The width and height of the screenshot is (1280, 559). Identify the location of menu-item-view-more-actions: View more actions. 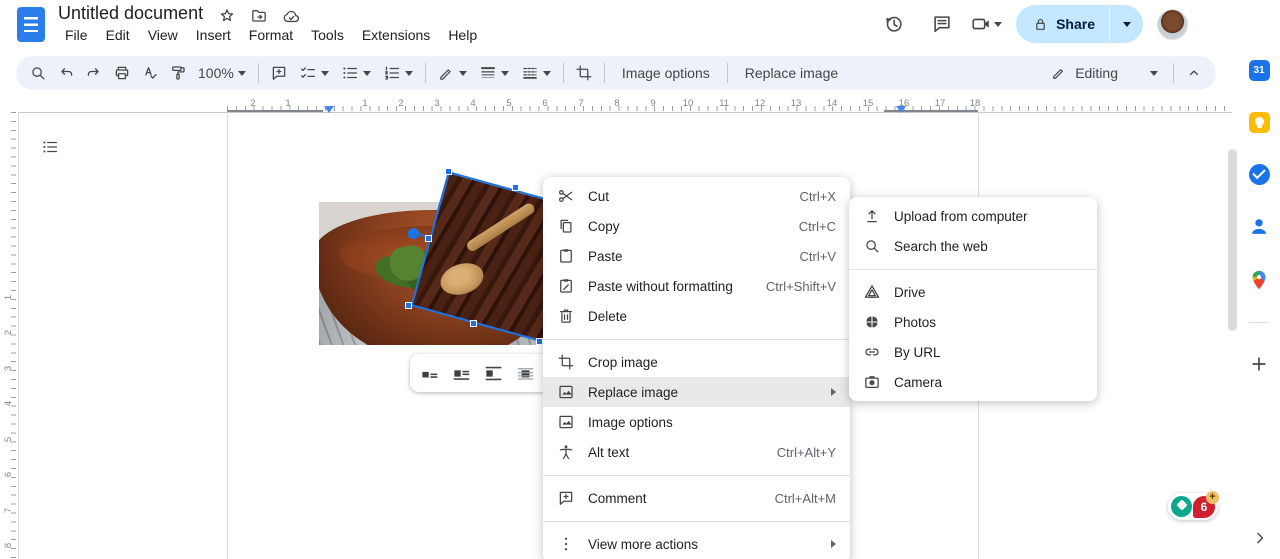
(696, 544).